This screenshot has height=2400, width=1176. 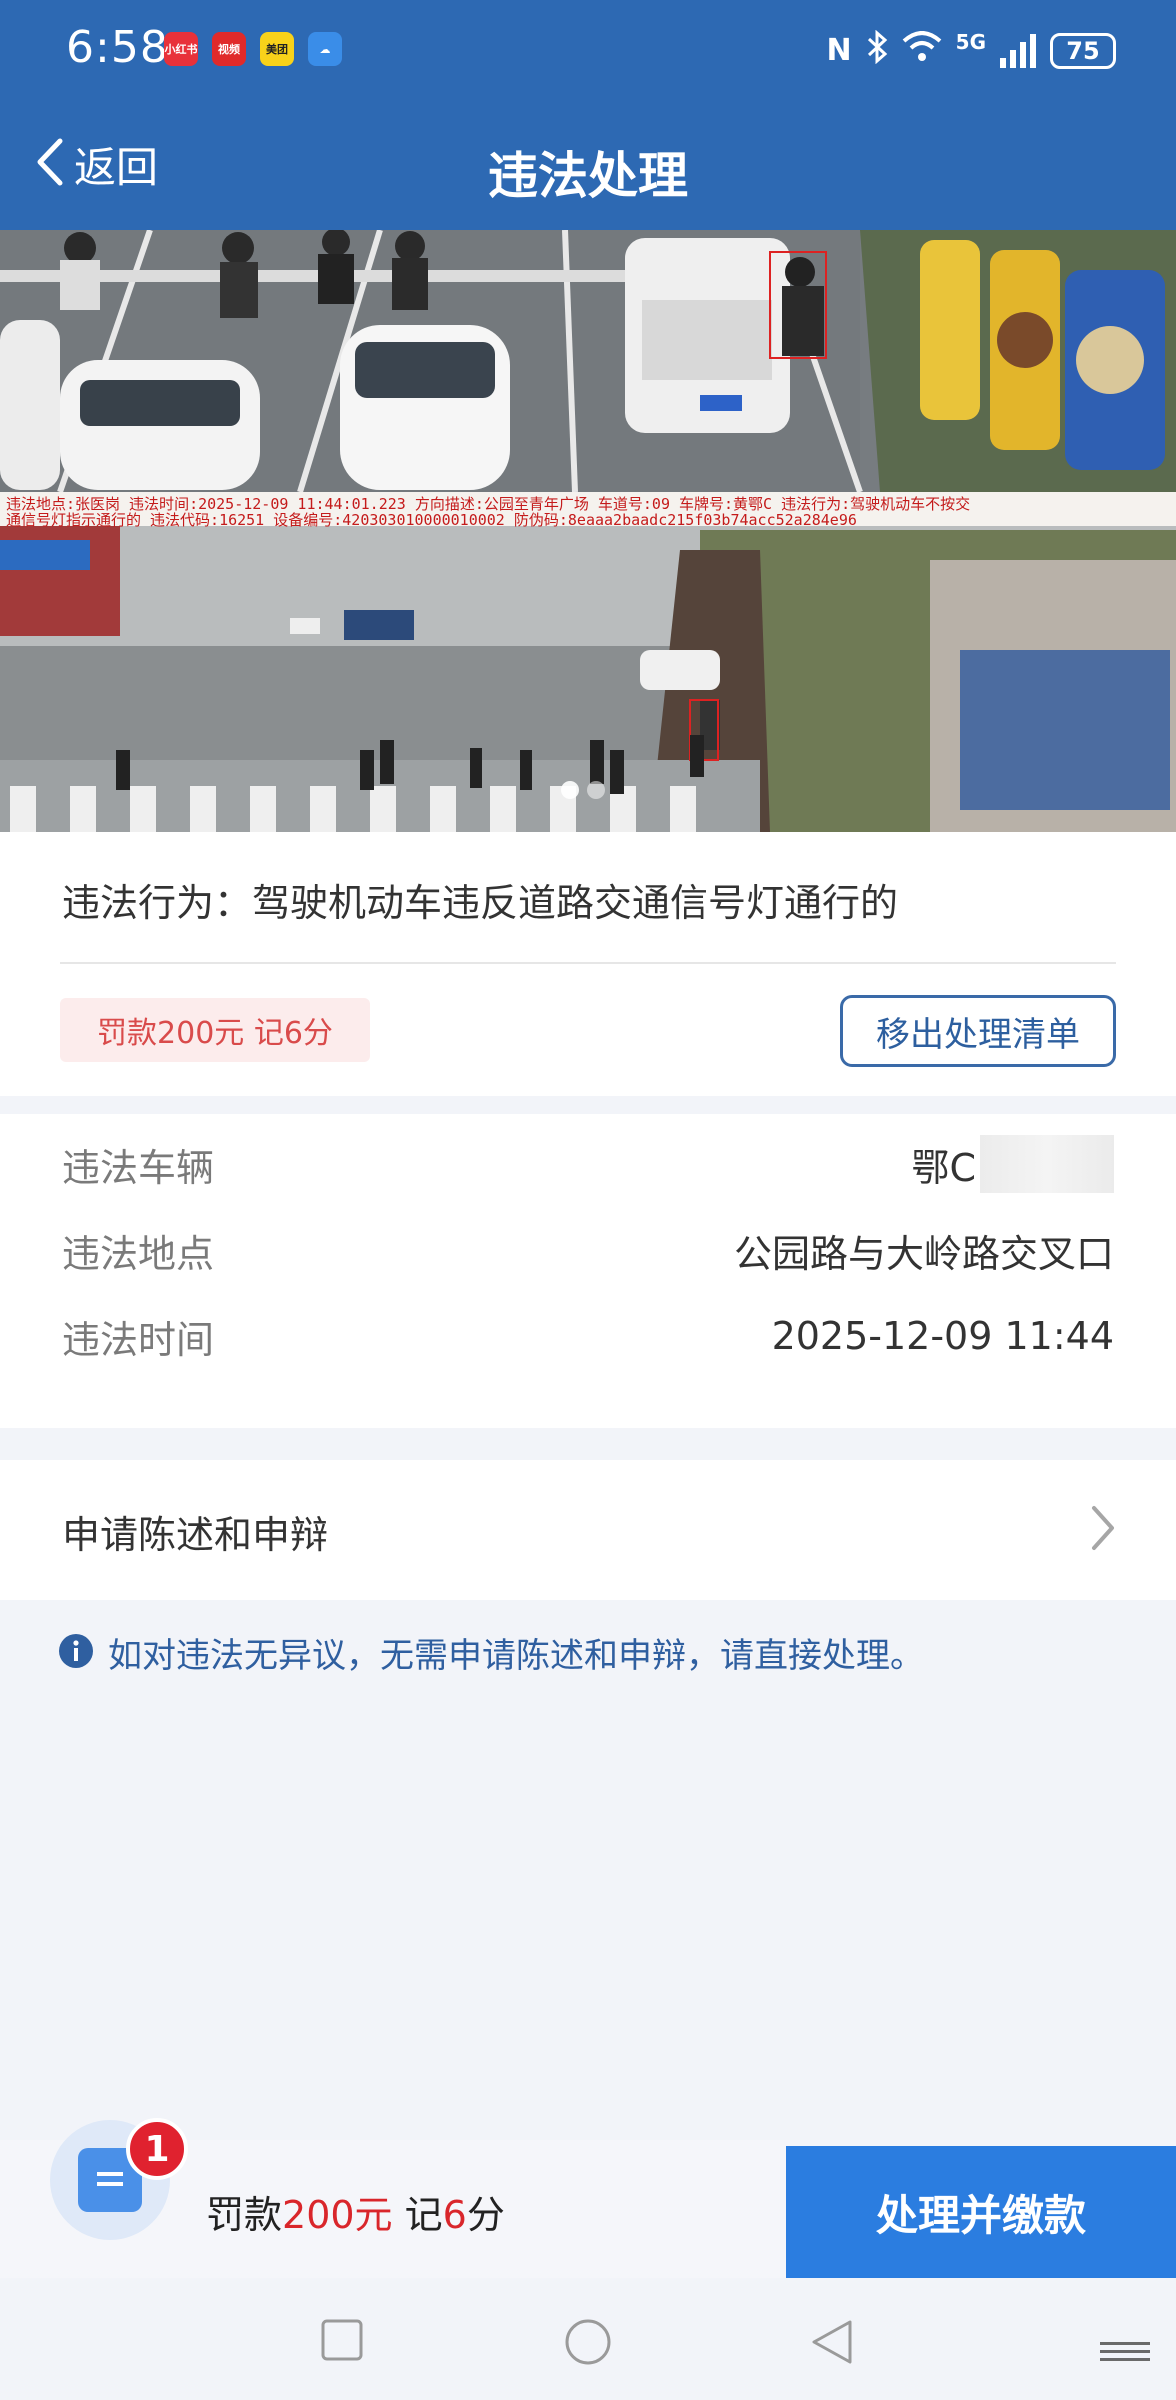 I want to click on detail-value-wrap: 鄂C, so click(x=1012, y=1164).